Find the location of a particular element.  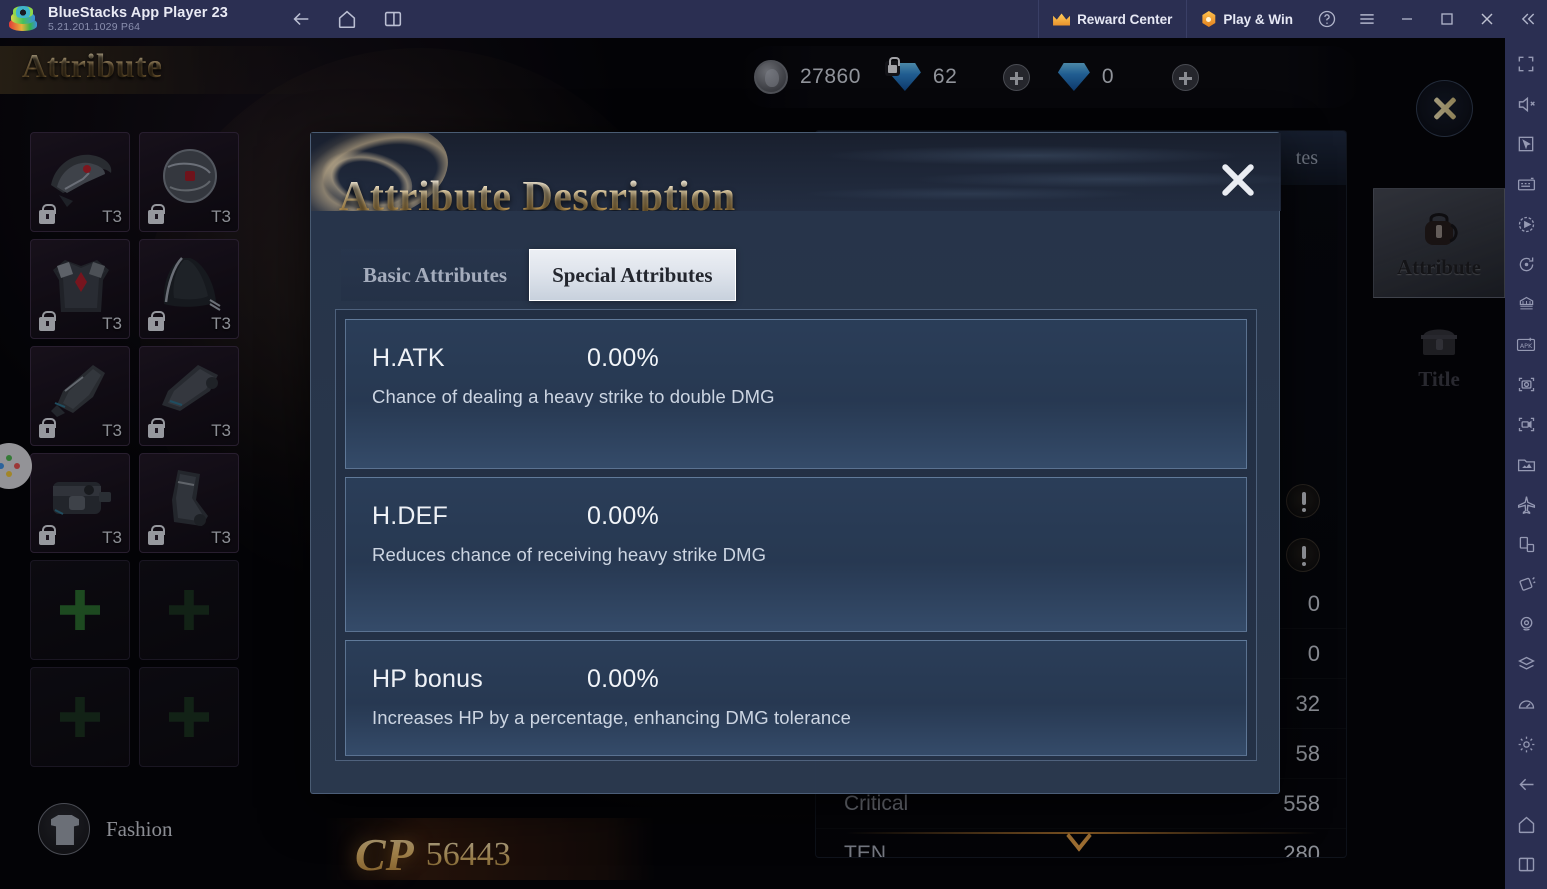

minimize-button is located at coordinates (1407, 19).